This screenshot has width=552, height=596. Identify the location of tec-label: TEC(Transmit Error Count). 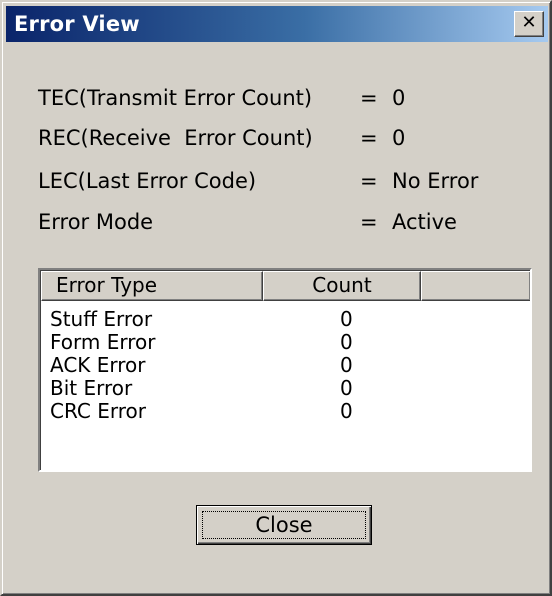
(175, 98).